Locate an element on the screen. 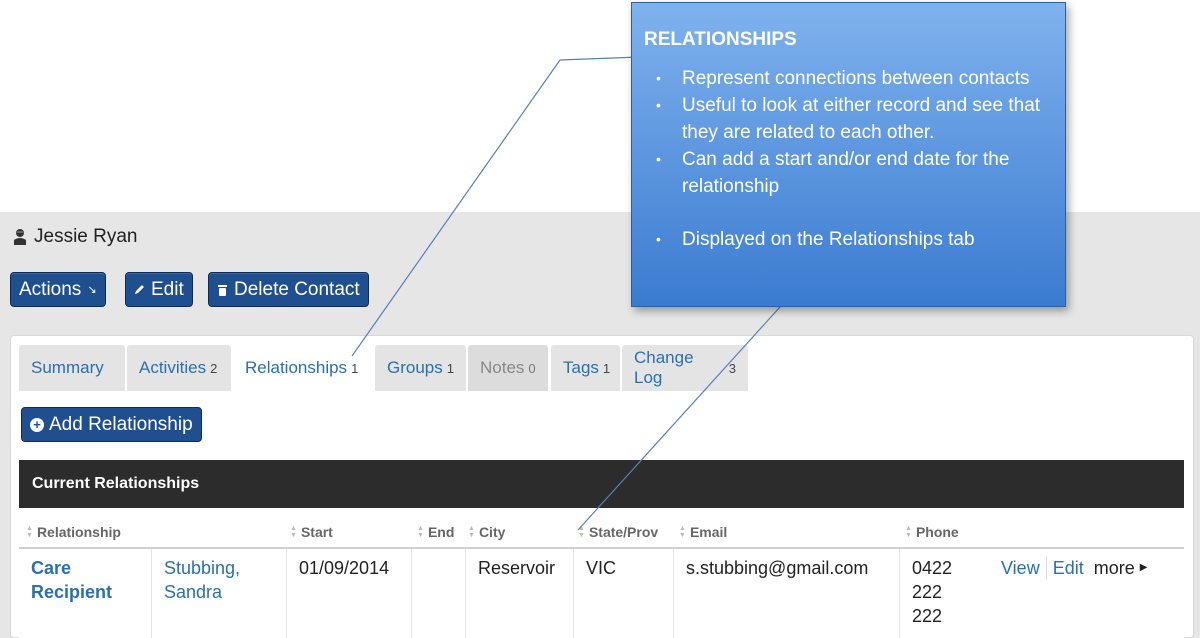 The height and width of the screenshot is (638, 1200). phone-line: 0422 is located at coordinates (932, 568).